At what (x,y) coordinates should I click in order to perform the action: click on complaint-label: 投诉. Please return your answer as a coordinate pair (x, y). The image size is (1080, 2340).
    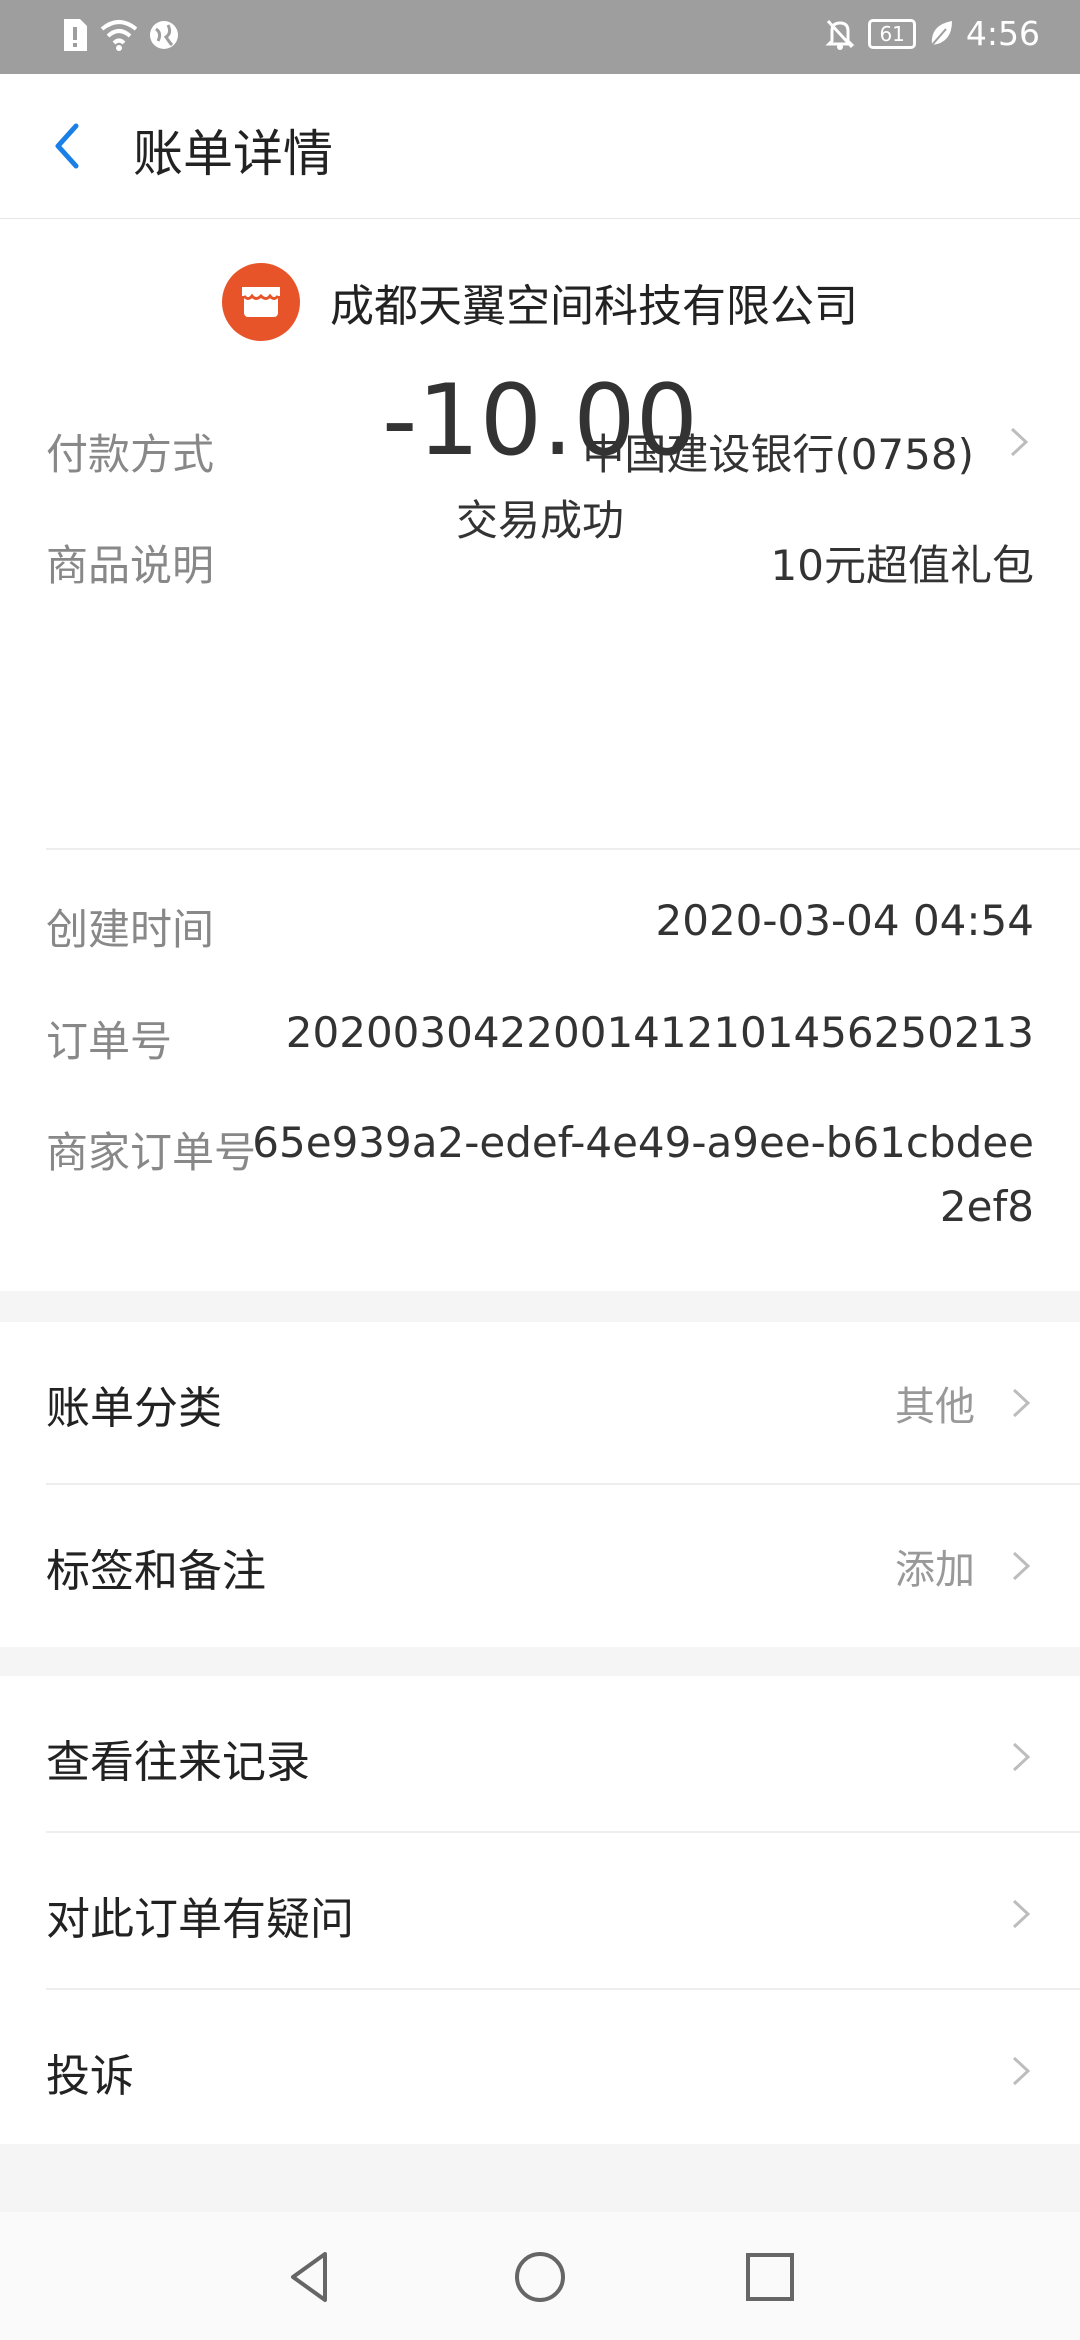
    Looking at the image, I should click on (90, 2076).